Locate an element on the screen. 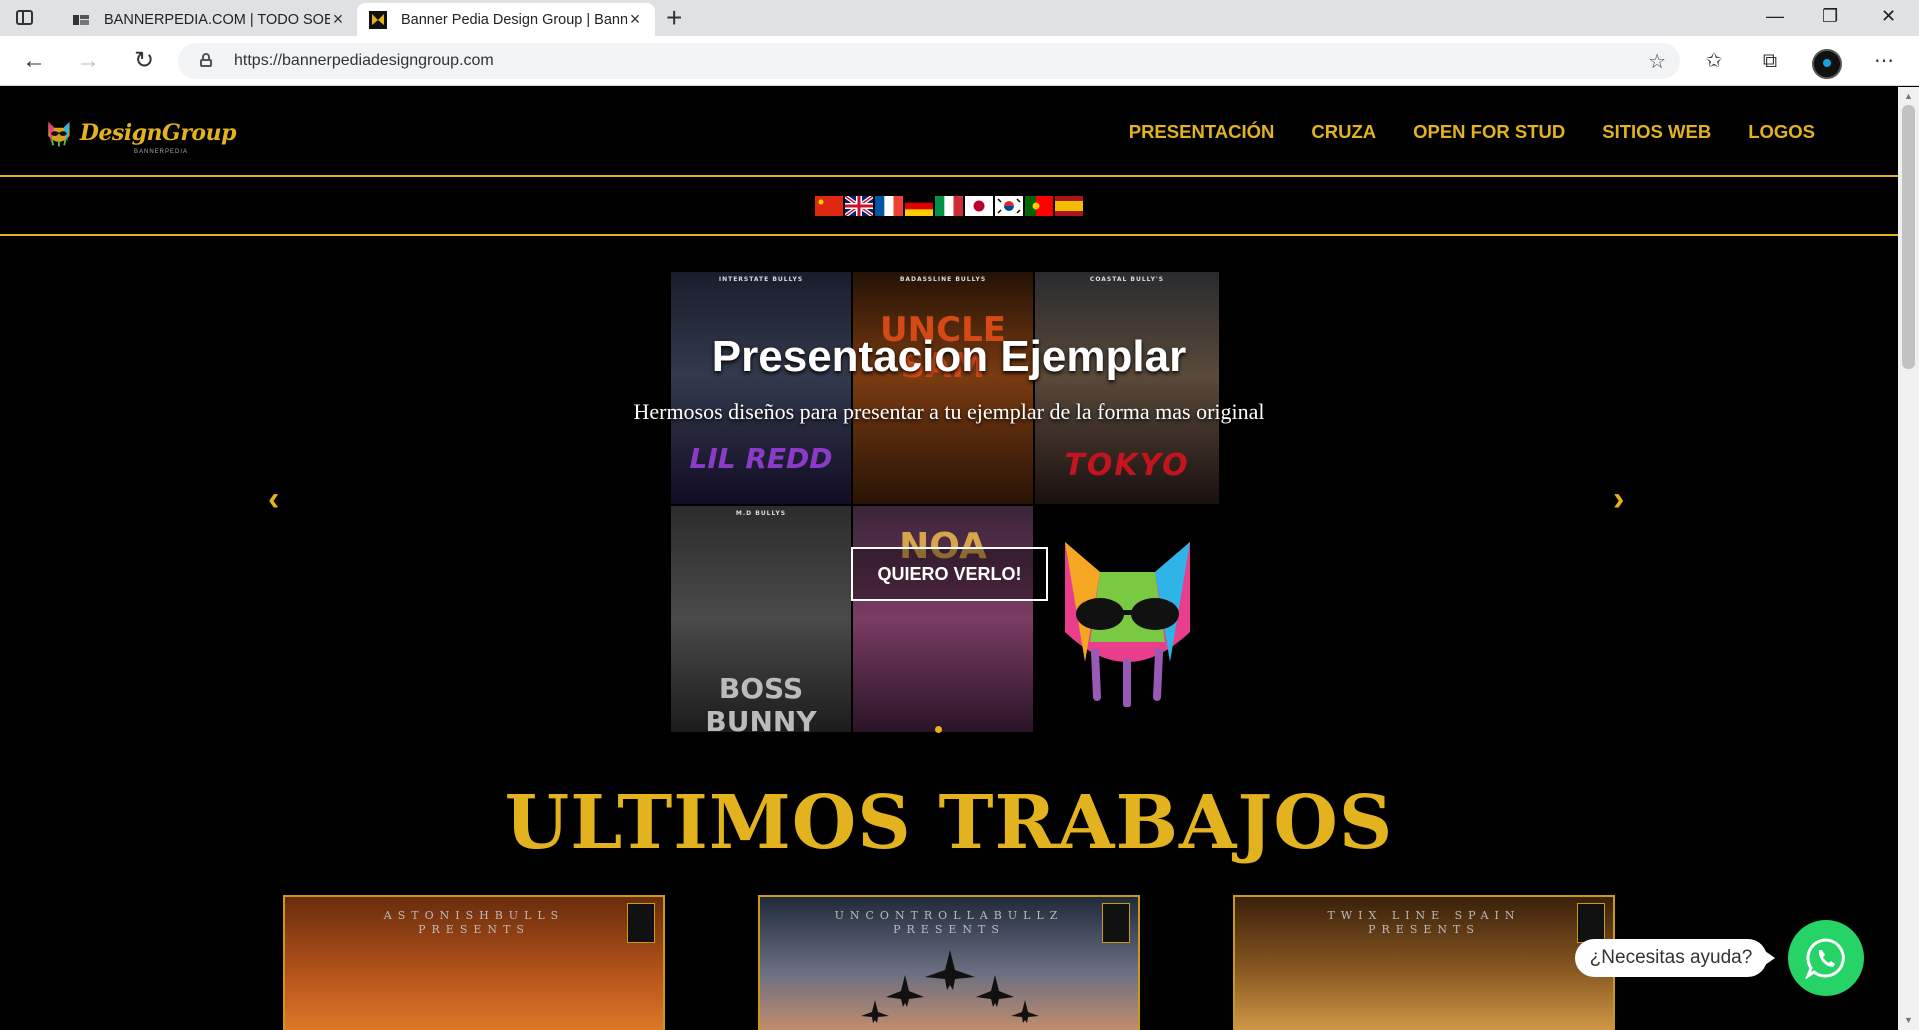 Image resolution: width=1919 pixels, height=1030 pixels. poster-main-text: LIL REDD is located at coordinates (761, 458).